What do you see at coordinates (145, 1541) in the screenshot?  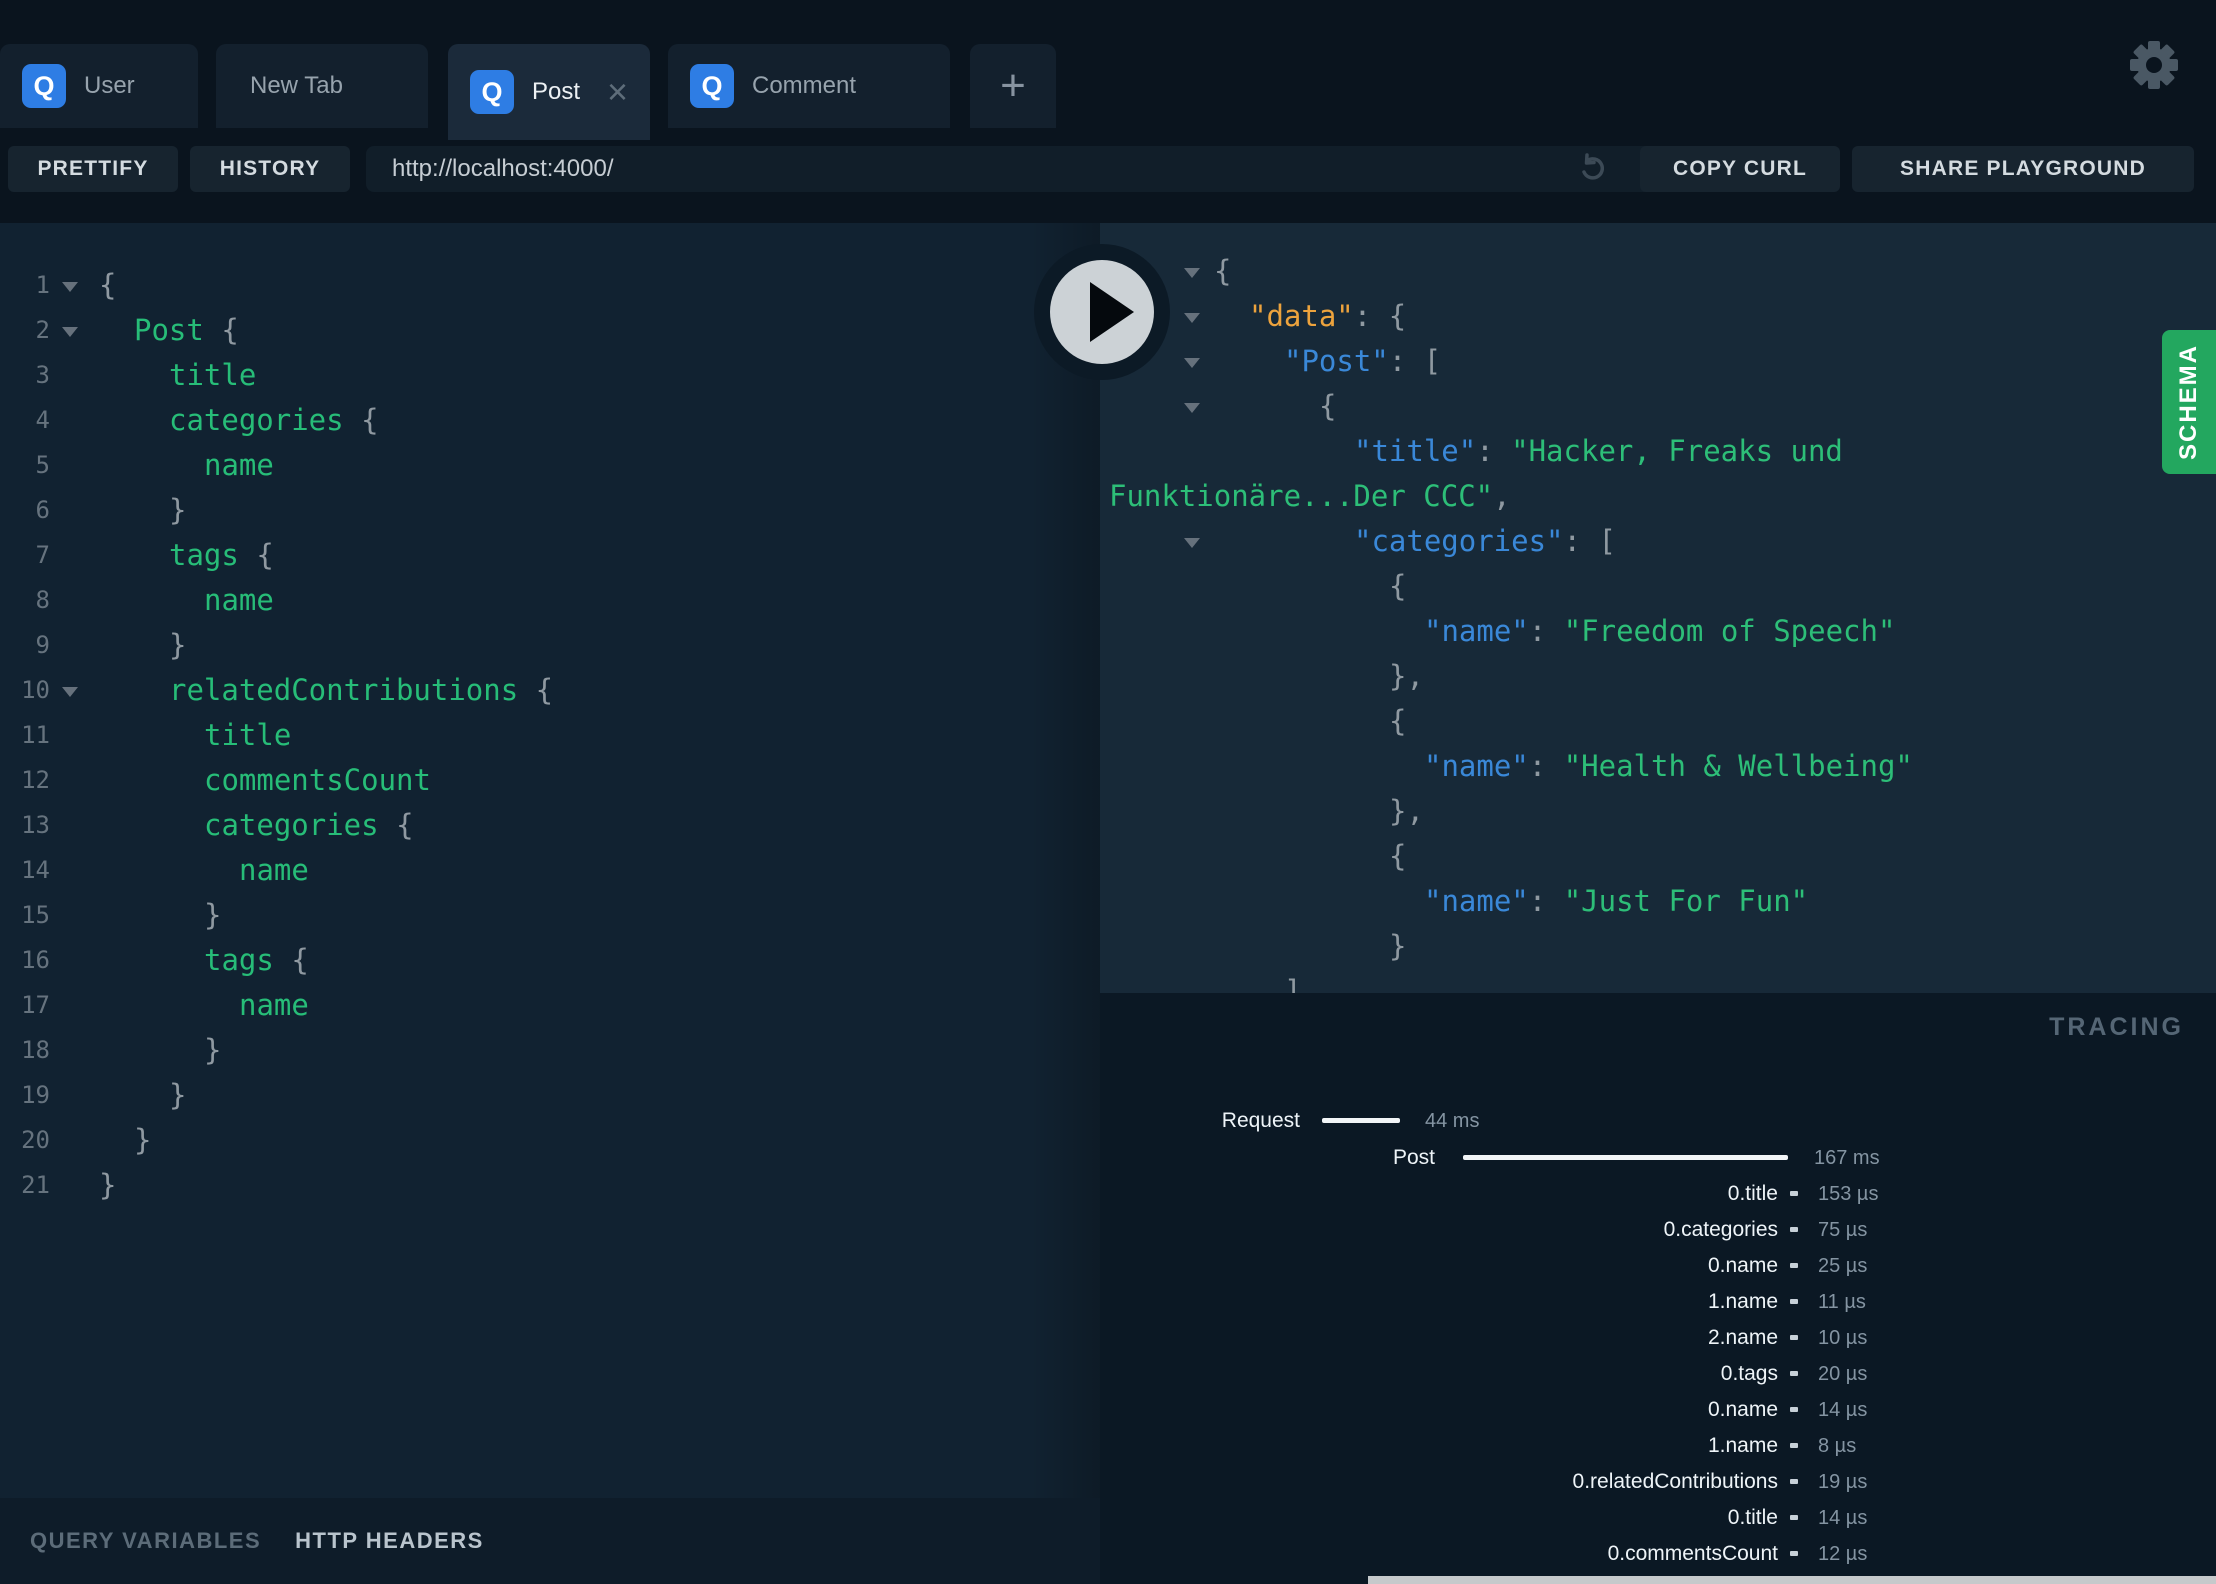 I see `query-variables-tab: QUERY VARIABLES` at bounding box center [145, 1541].